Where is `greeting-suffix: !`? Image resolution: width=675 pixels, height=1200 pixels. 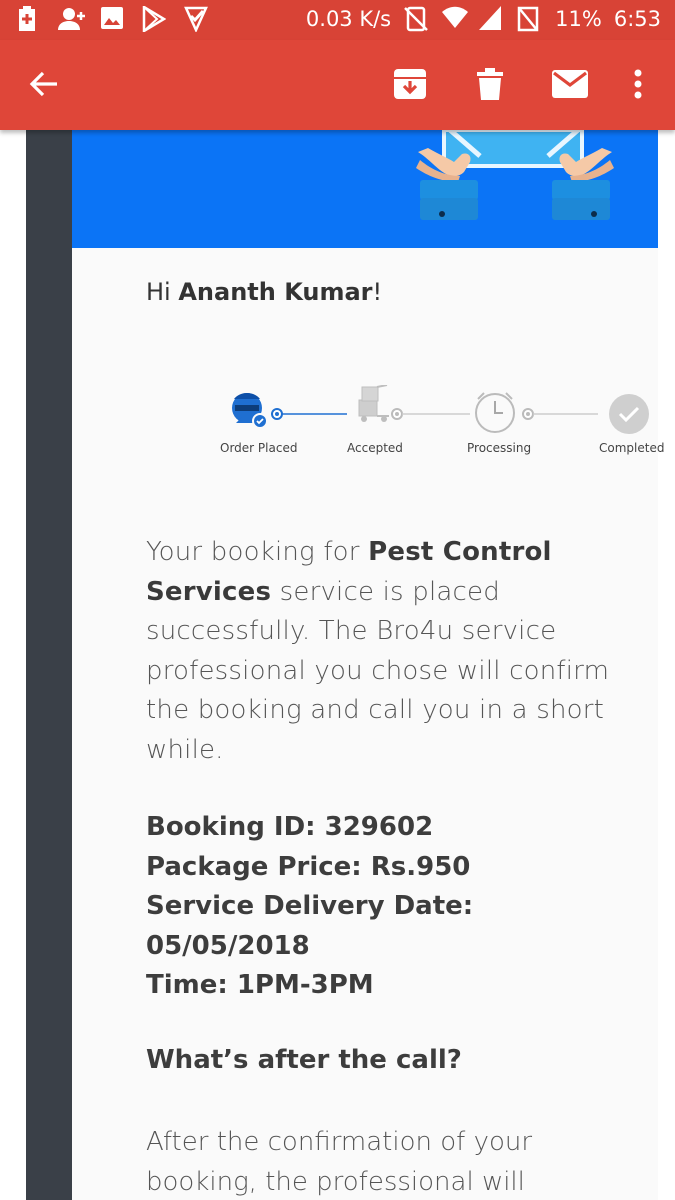 greeting-suffix: ! is located at coordinates (377, 292).